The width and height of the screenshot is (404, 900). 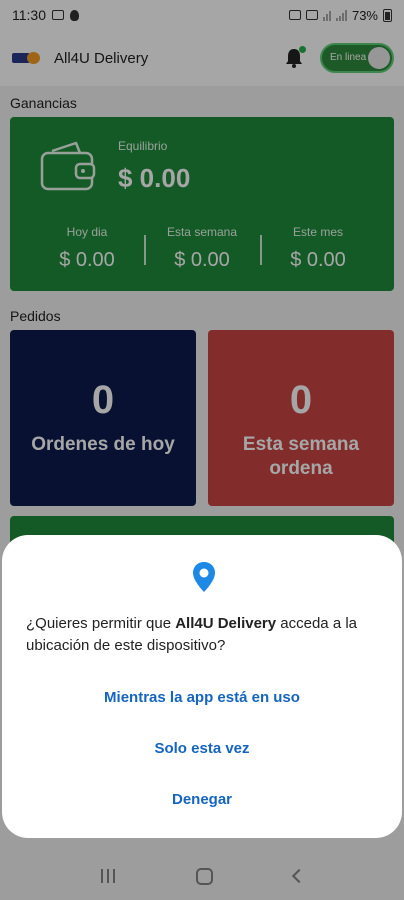 I want to click on home-icon, so click(x=204, y=876).